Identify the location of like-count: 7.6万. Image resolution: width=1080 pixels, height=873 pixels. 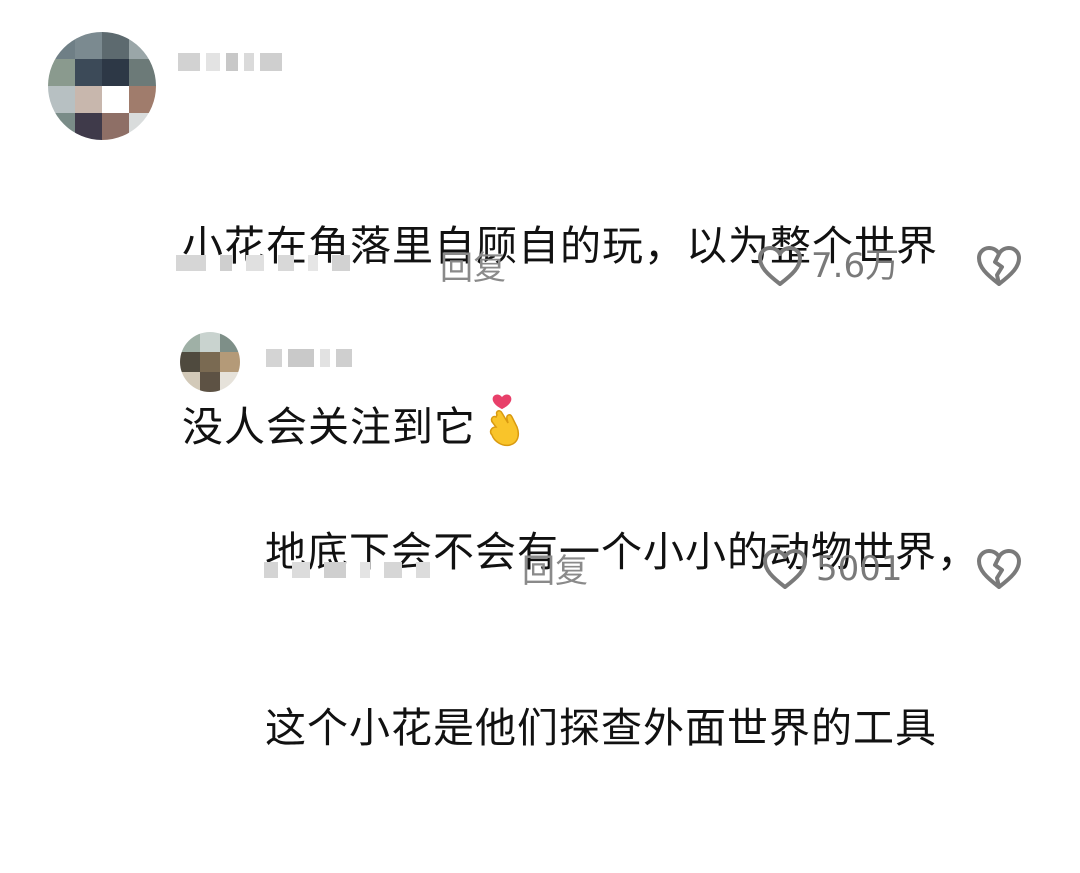
(855, 266).